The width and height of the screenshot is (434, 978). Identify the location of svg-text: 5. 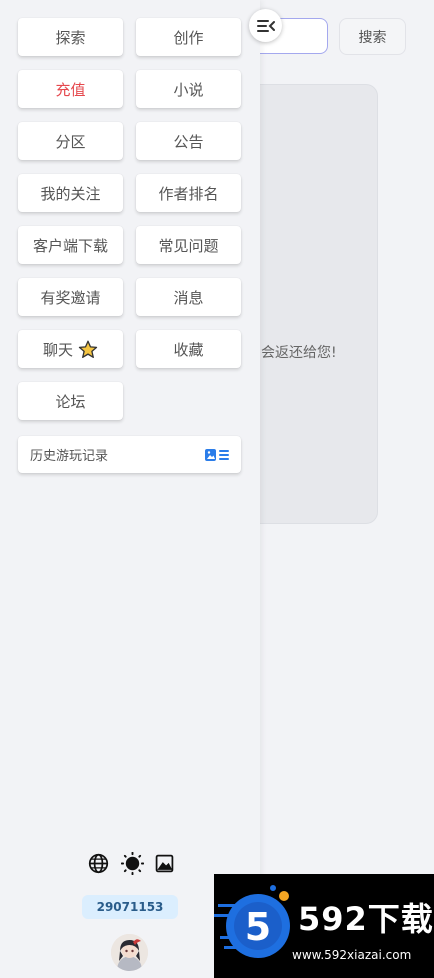
(258, 927).